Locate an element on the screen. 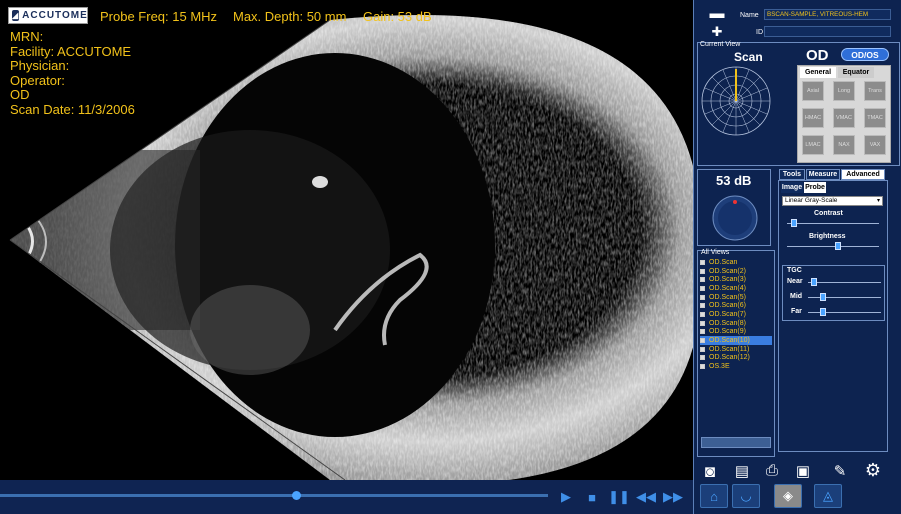  colormap-select: Linear Gray-Scale ▾ is located at coordinates (832, 201).